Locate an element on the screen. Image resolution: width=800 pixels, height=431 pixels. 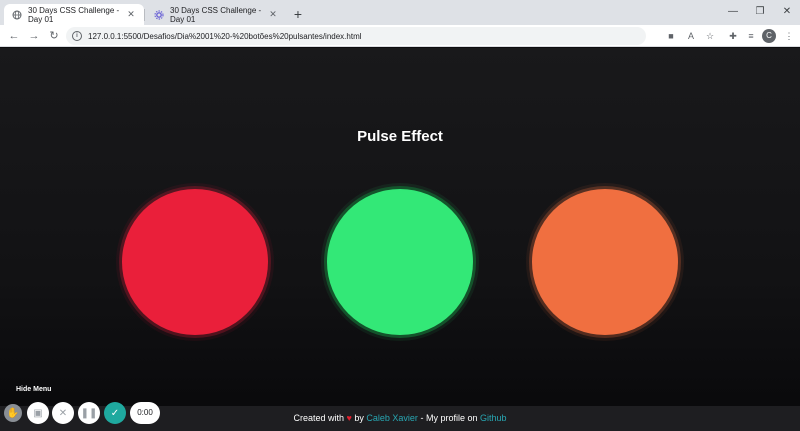
hand-cursor-icon: ✋ is located at coordinates (13, 413).